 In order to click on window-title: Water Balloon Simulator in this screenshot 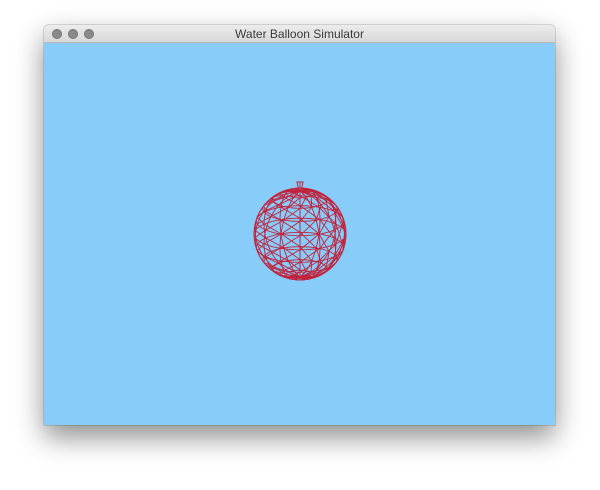, I will do `click(299, 34)`.